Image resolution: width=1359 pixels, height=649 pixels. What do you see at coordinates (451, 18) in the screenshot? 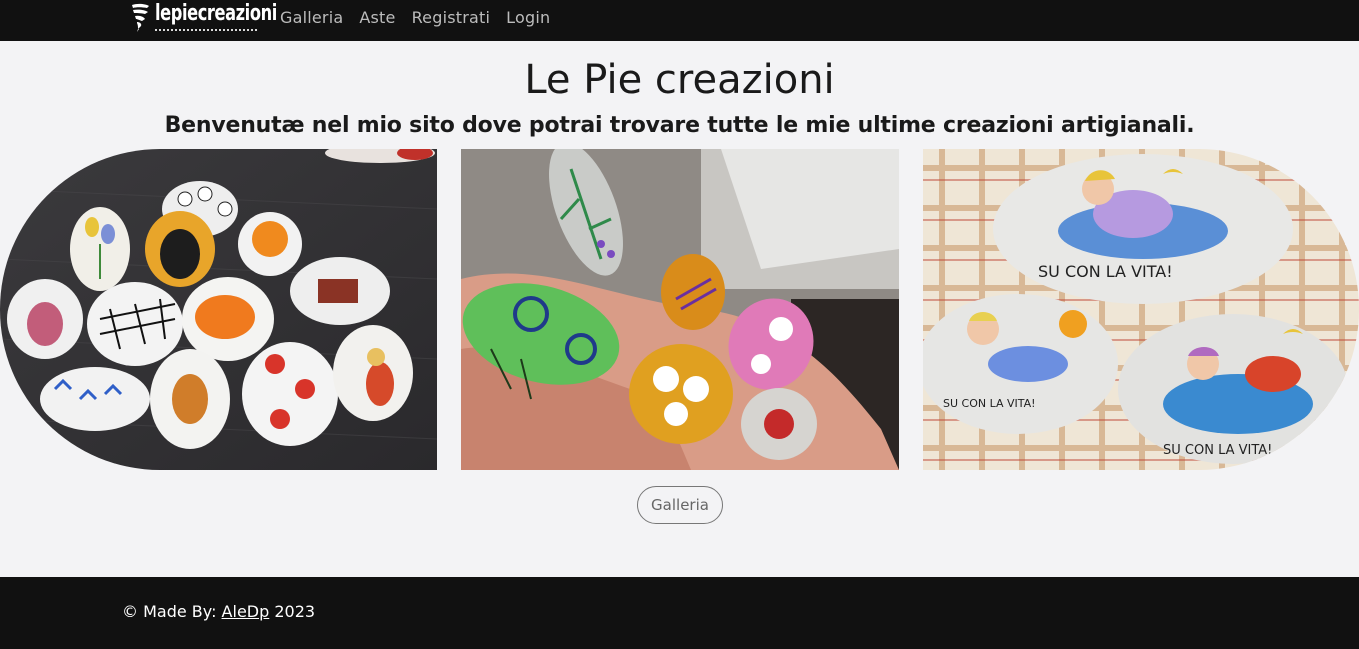
I see `nav-link-registrati: Registrati` at bounding box center [451, 18].